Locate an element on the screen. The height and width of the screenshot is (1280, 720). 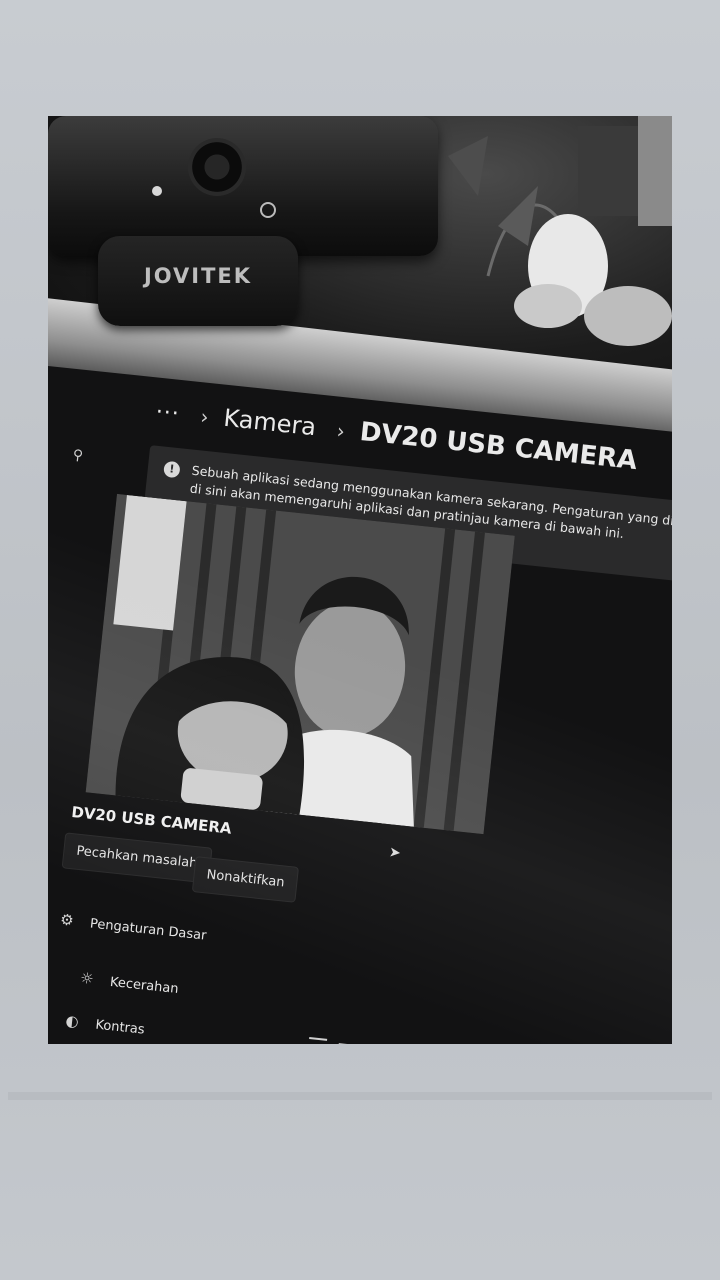
sun-icon: ☼ is located at coordinates (87, 978).